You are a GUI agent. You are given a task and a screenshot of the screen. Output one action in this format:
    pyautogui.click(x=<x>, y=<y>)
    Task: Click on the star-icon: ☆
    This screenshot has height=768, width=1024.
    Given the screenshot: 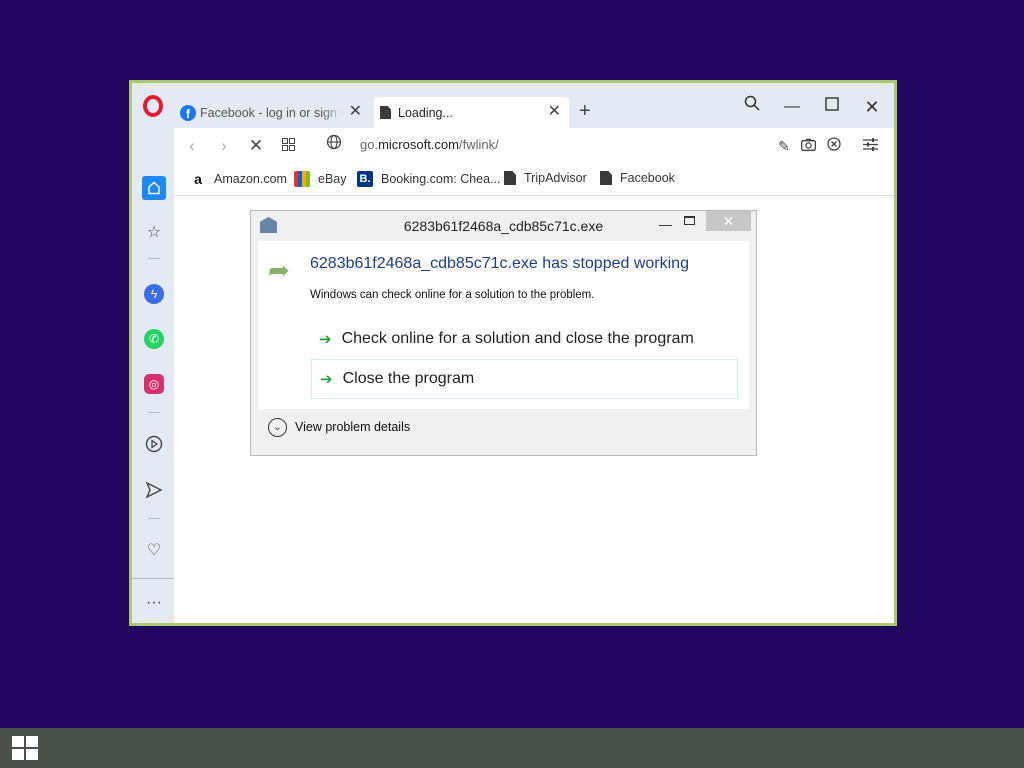 What is the action you would take?
    pyautogui.click(x=154, y=232)
    